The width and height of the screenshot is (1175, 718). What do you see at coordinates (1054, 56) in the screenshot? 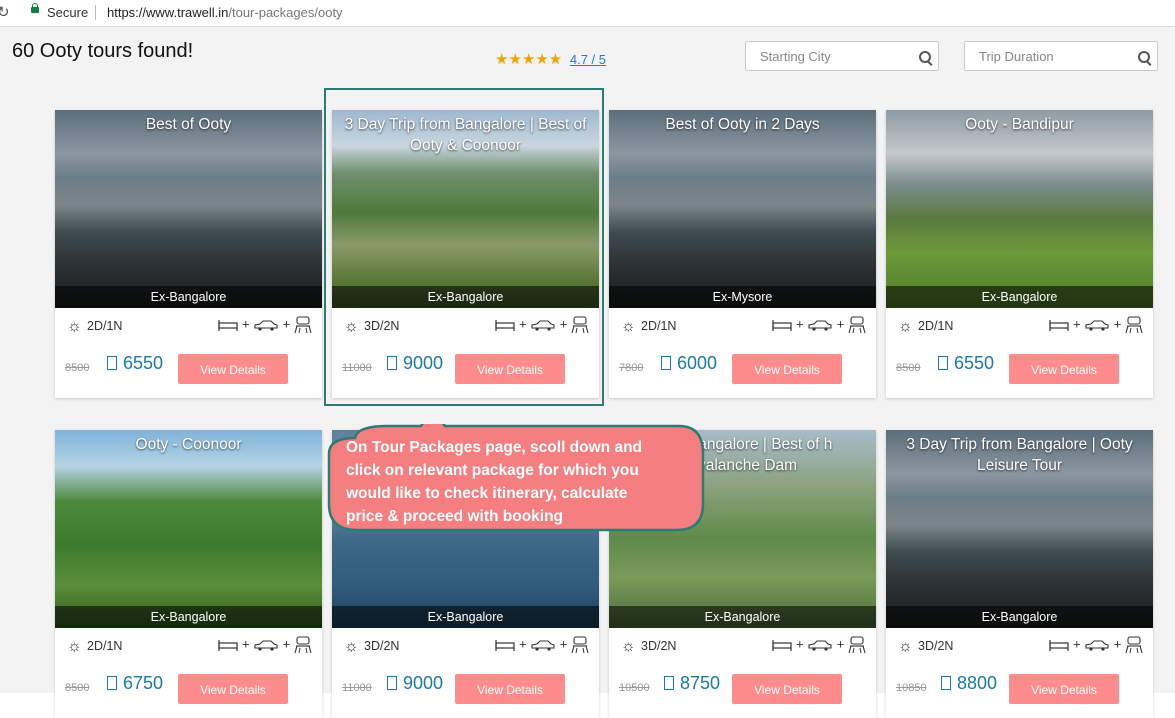
I see `trip-duration-input` at bounding box center [1054, 56].